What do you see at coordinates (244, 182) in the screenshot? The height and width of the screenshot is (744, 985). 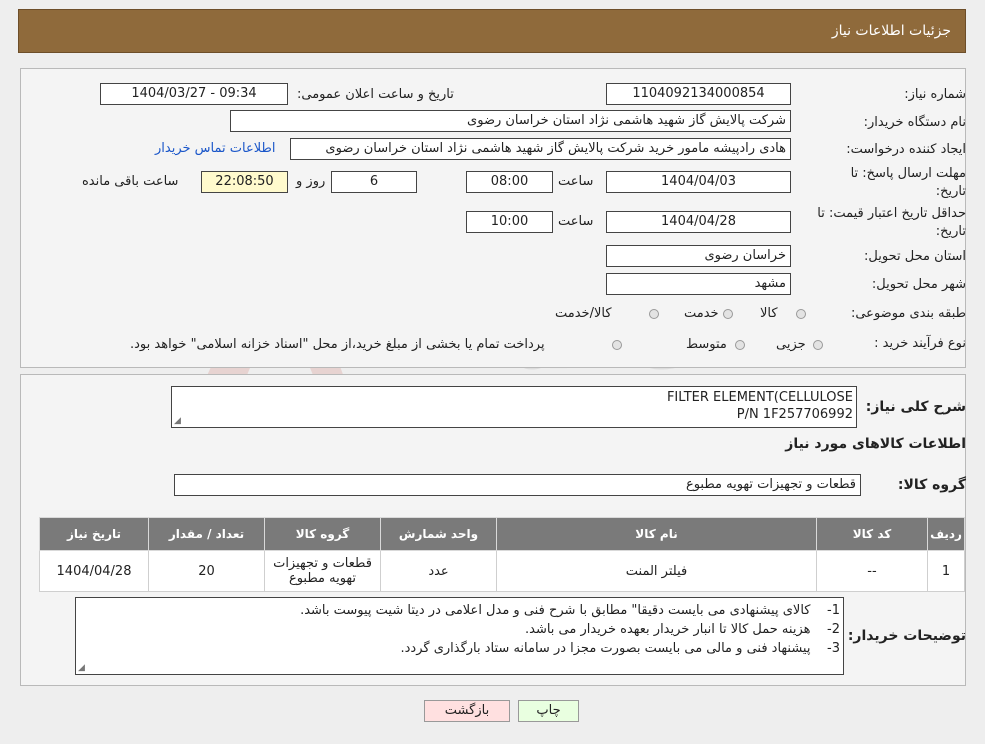 I see `remaining-time-field: 22:08:50` at bounding box center [244, 182].